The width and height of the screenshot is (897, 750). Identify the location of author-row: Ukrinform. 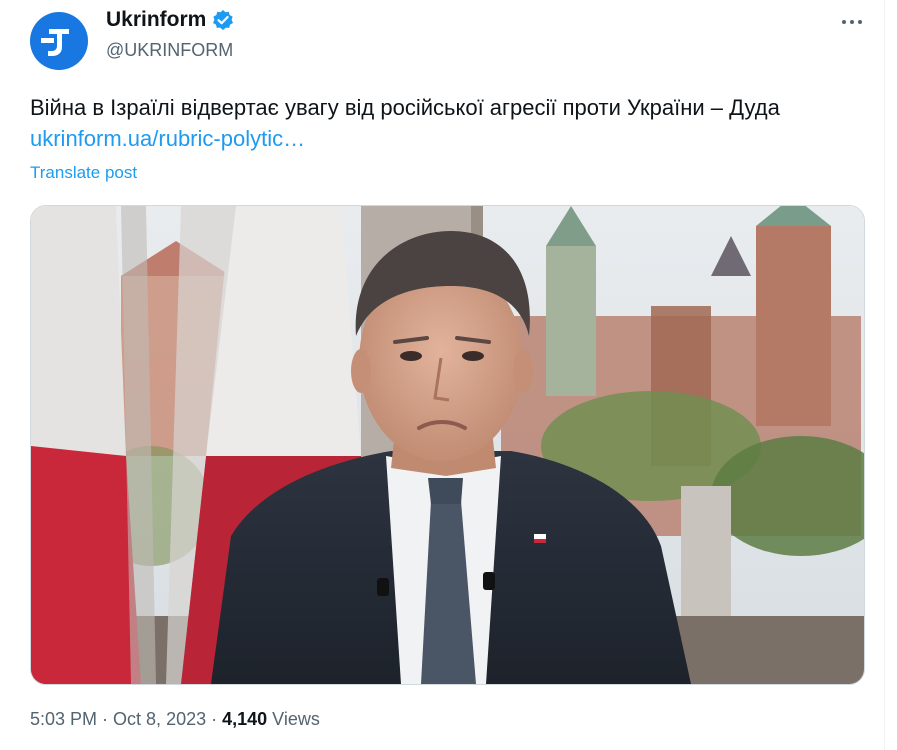
(170, 20).